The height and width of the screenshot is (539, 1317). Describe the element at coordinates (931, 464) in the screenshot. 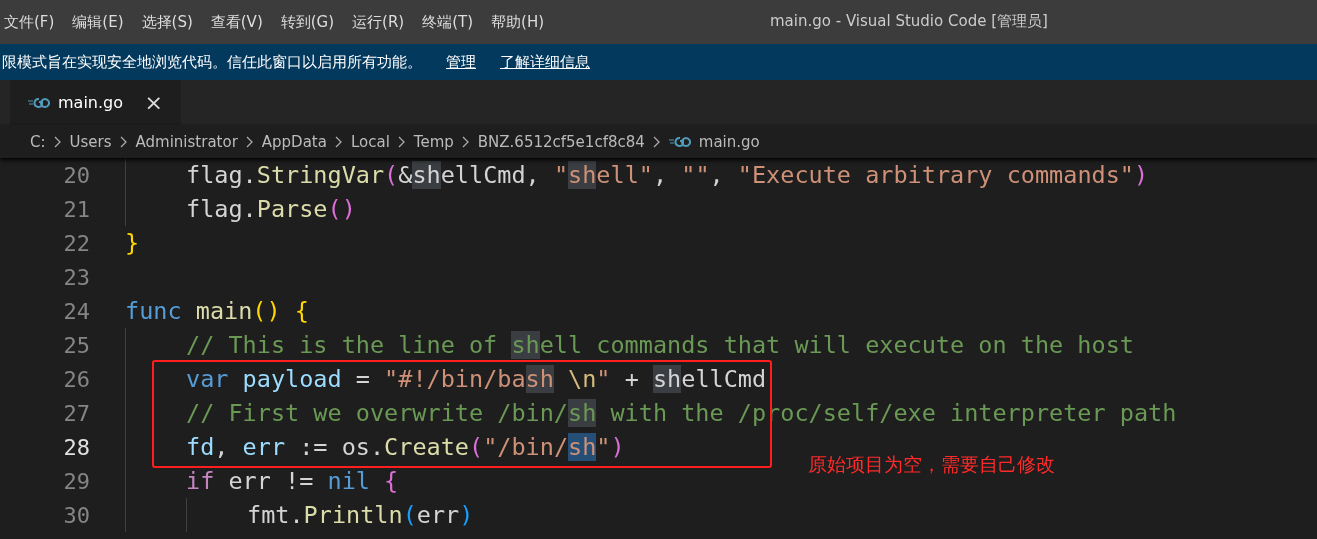

I see `annotation-note: 原始项目为空，需要自己修改` at that location.